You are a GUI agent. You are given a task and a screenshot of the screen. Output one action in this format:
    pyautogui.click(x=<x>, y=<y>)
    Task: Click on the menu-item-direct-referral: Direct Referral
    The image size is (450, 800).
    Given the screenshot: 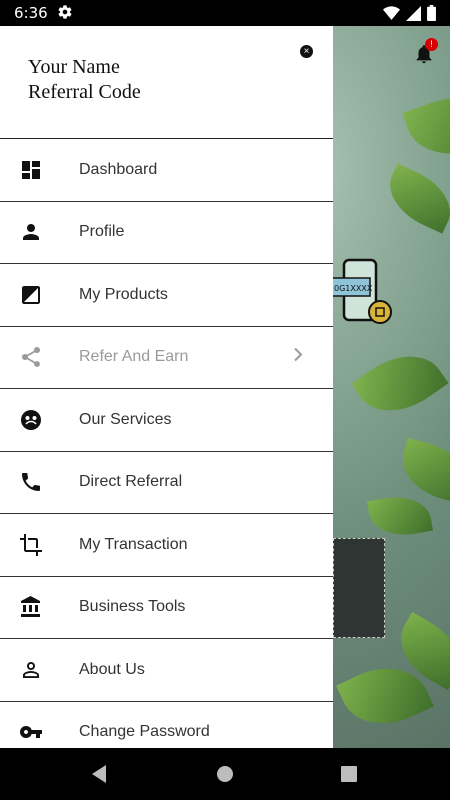 What is the action you would take?
    pyautogui.click(x=166, y=483)
    